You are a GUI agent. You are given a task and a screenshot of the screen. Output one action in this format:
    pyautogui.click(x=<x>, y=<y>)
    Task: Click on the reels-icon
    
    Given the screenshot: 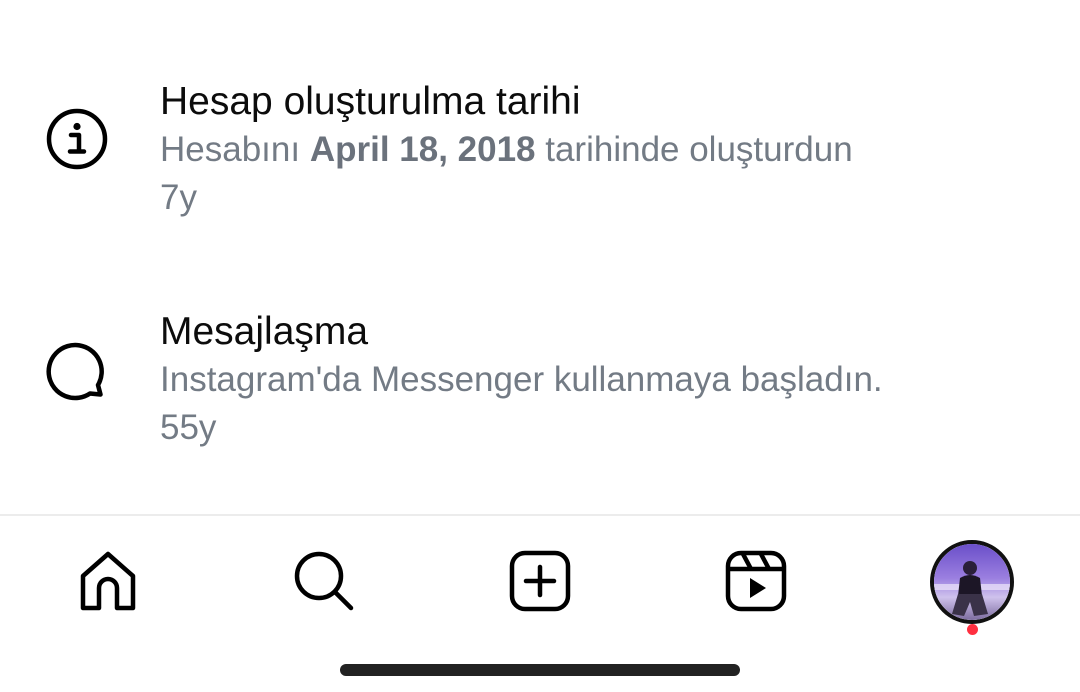 What is the action you would take?
    pyautogui.click(x=756, y=581)
    